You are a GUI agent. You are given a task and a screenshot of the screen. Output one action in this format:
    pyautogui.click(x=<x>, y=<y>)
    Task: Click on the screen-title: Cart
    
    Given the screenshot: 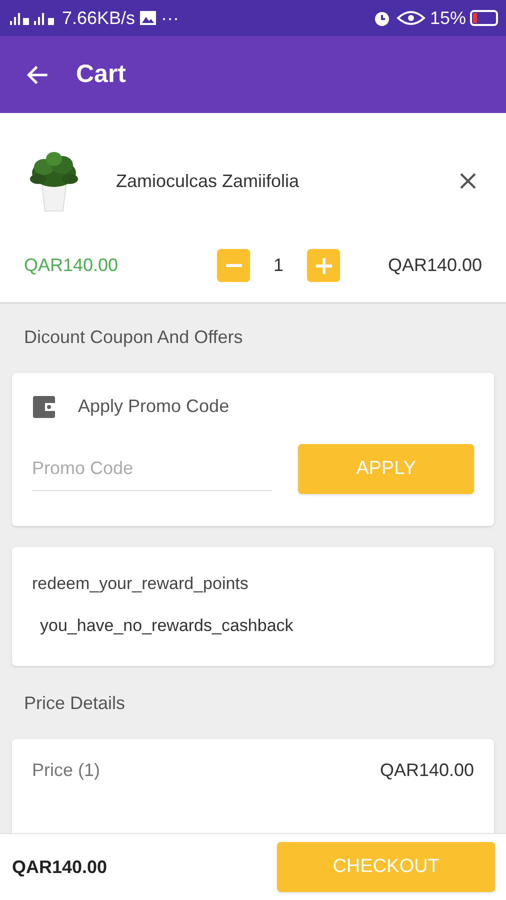 What is the action you would take?
    pyautogui.click(x=101, y=74)
    